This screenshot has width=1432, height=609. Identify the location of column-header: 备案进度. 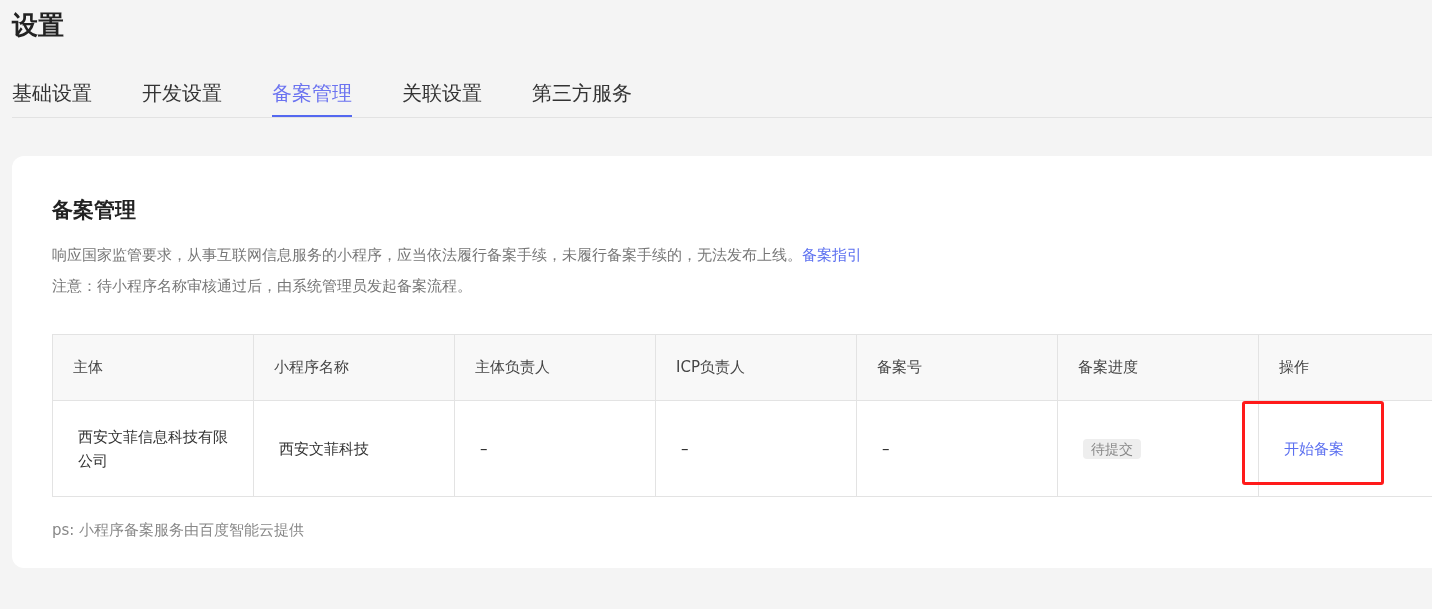
(1158, 367).